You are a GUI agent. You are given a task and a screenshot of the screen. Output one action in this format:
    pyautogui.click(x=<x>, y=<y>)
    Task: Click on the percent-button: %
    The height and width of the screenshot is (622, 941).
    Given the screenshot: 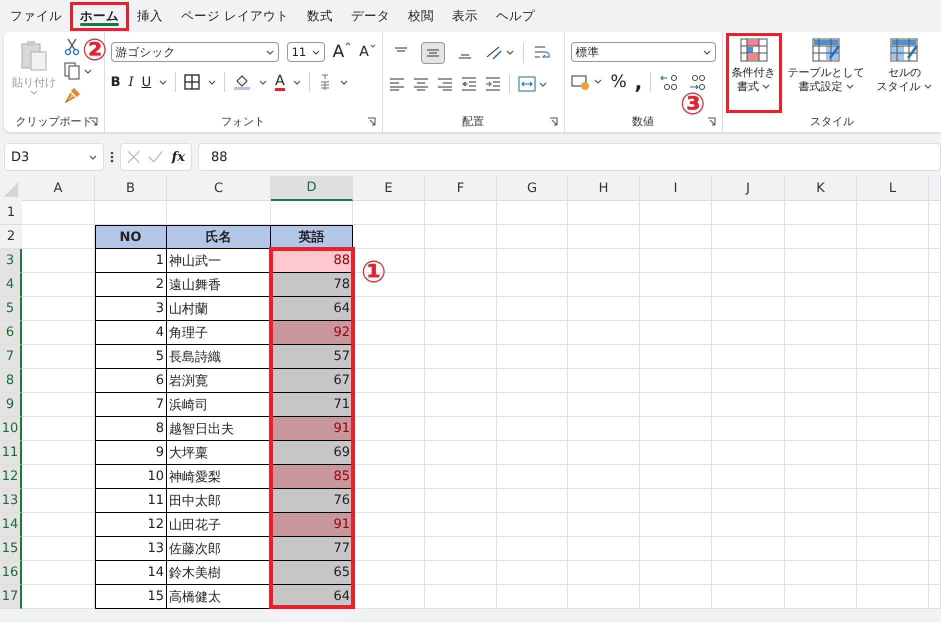 What is the action you would take?
    pyautogui.click(x=618, y=82)
    